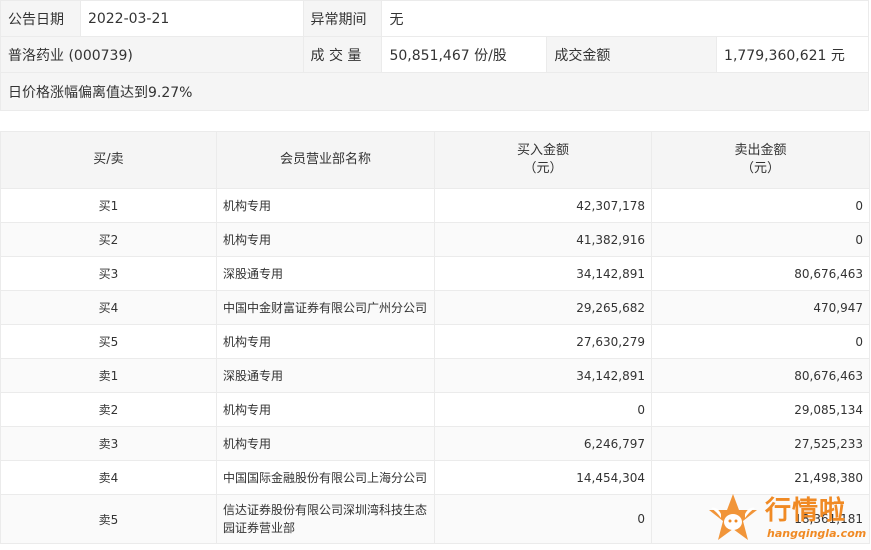  What do you see at coordinates (325, 519) in the screenshot?
I see `row-broker: 信达证券股份有限公司深圳湾科技生态园证券营业部` at bounding box center [325, 519].